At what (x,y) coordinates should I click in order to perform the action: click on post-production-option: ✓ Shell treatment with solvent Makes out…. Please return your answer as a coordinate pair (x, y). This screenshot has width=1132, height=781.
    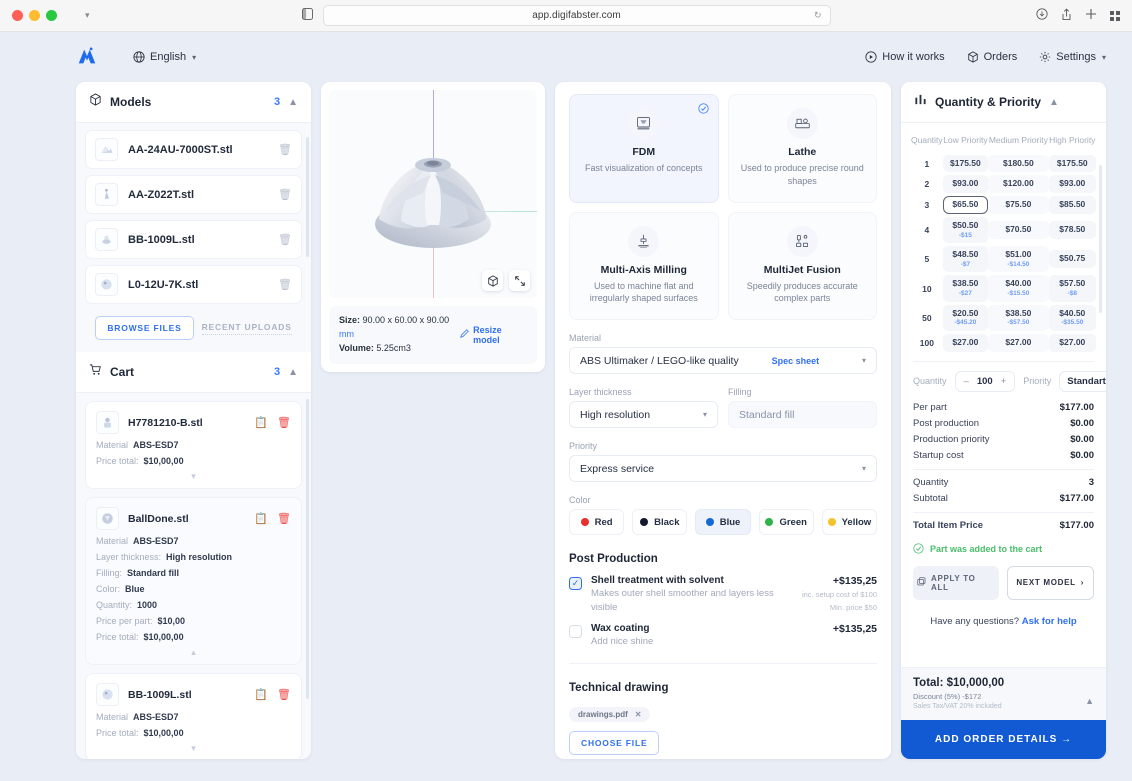
    Looking at the image, I should click on (723, 594).